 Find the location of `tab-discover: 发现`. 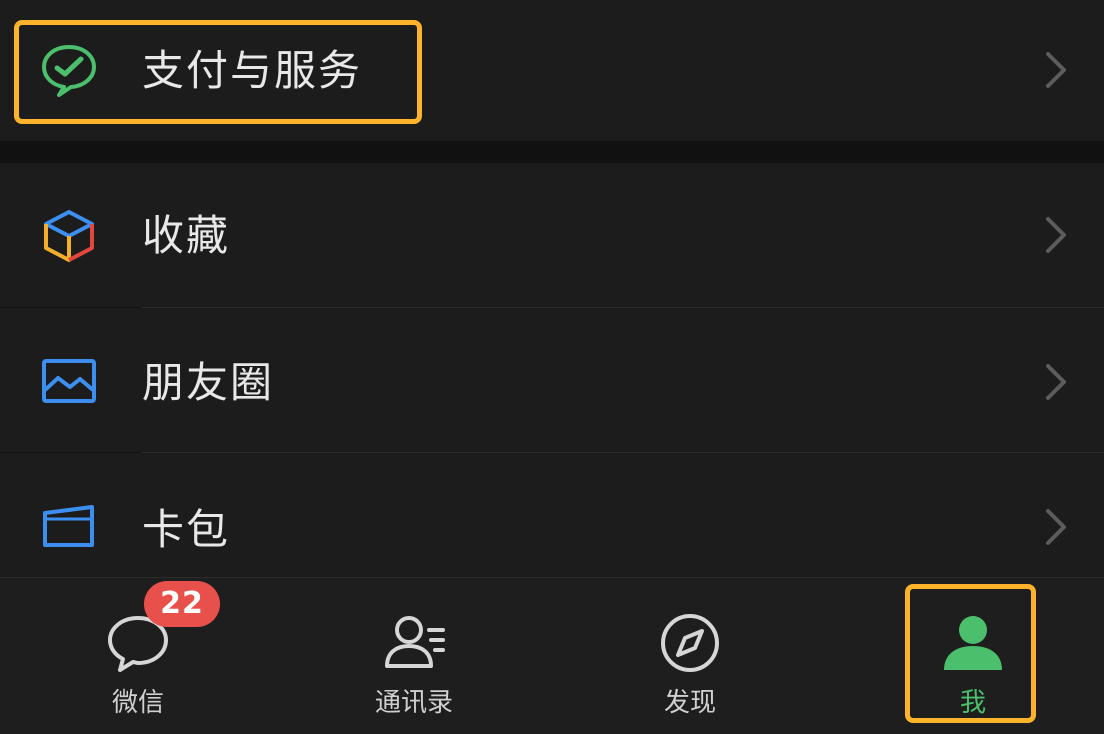

tab-discover: 发现 is located at coordinates (690, 656).